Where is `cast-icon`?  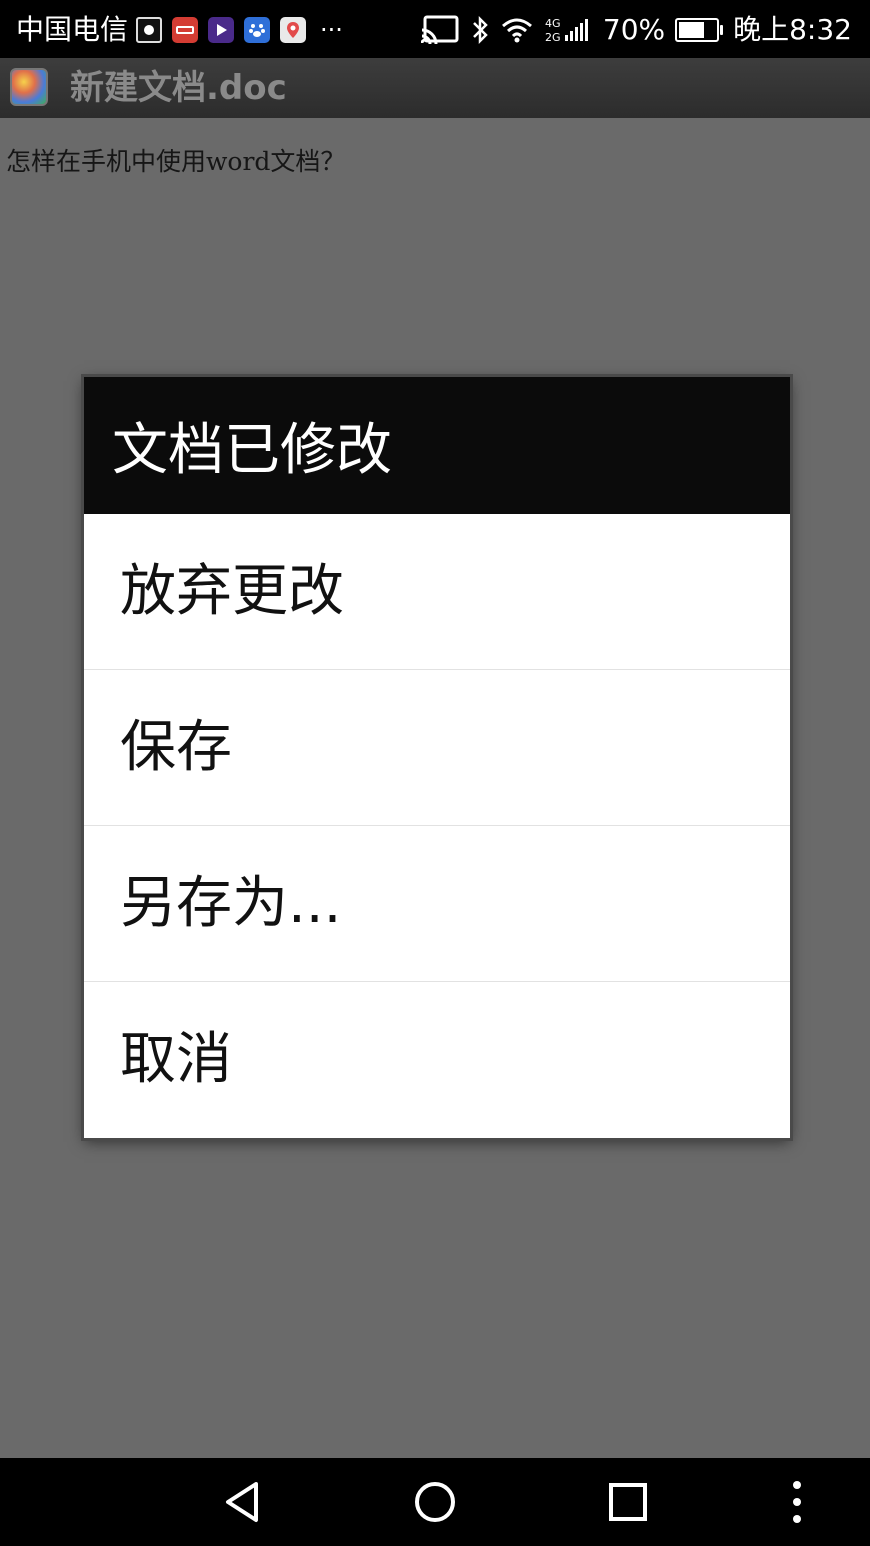
cast-icon is located at coordinates (439, 30).